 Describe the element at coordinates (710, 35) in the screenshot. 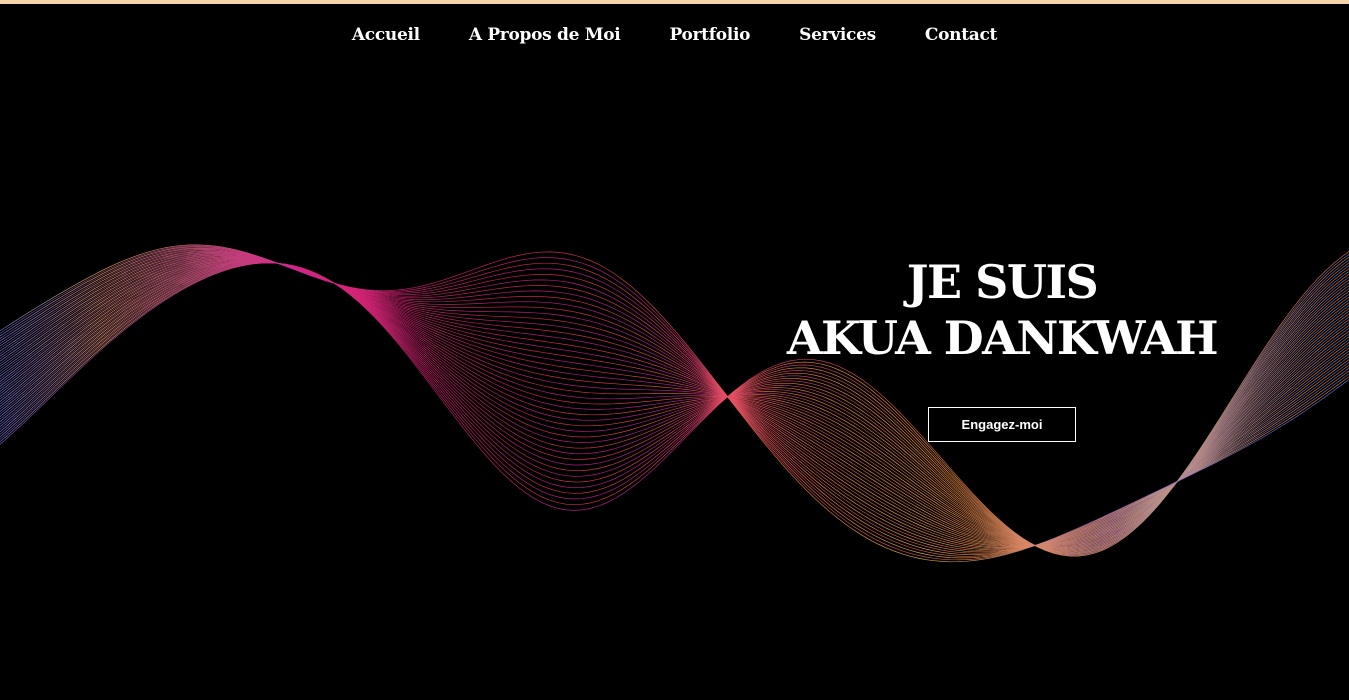

I see `nav-link-portfolio: Portfolio` at that location.